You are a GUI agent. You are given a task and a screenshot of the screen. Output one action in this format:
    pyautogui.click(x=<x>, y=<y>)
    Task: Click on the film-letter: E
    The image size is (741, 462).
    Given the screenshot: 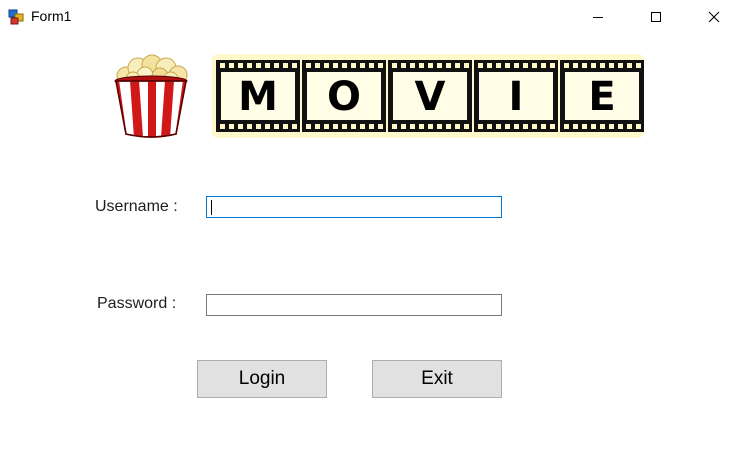 What is the action you would take?
    pyautogui.click(x=601, y=97)
    